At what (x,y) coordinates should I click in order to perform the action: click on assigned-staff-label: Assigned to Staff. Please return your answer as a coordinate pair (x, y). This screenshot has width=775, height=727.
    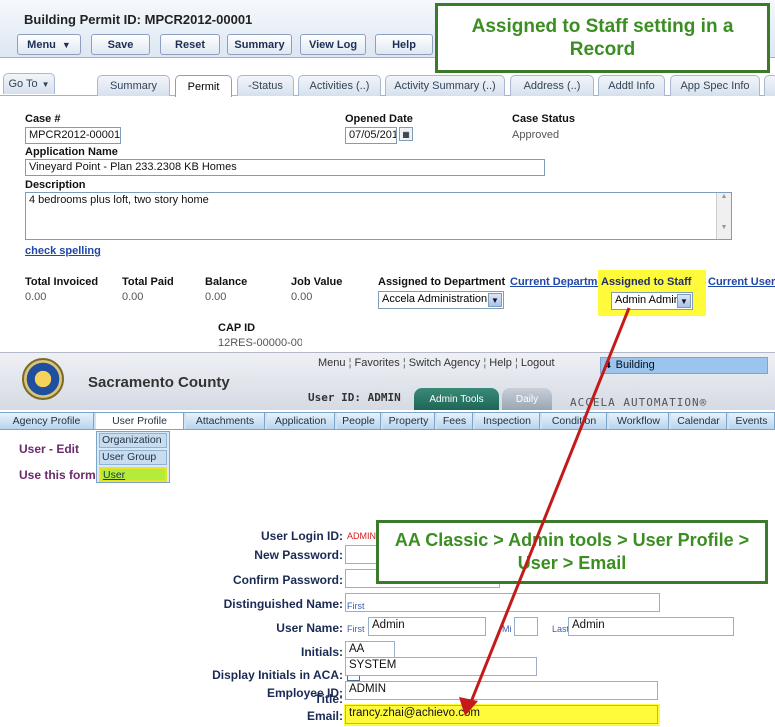
    Looking at the image, I should click on (646, 282).